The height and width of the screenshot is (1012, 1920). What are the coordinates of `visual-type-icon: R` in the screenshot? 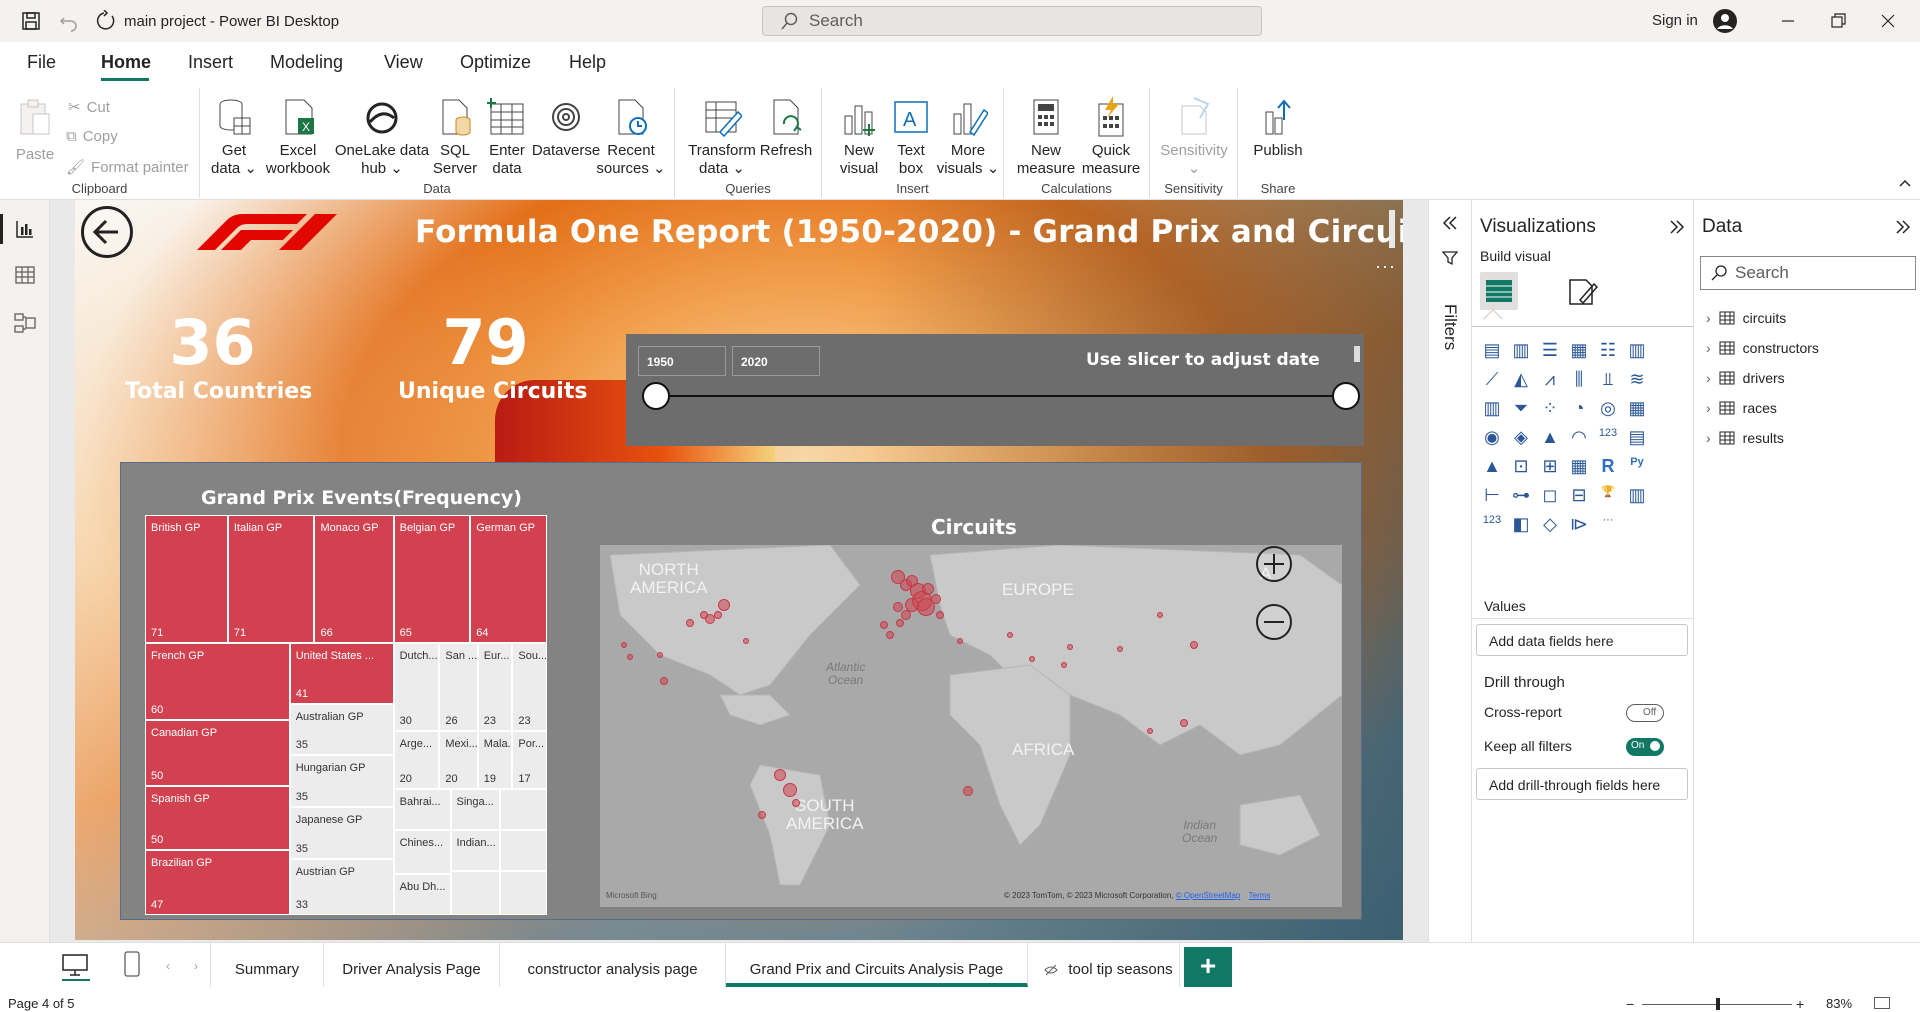 It's located at (1608, 468).